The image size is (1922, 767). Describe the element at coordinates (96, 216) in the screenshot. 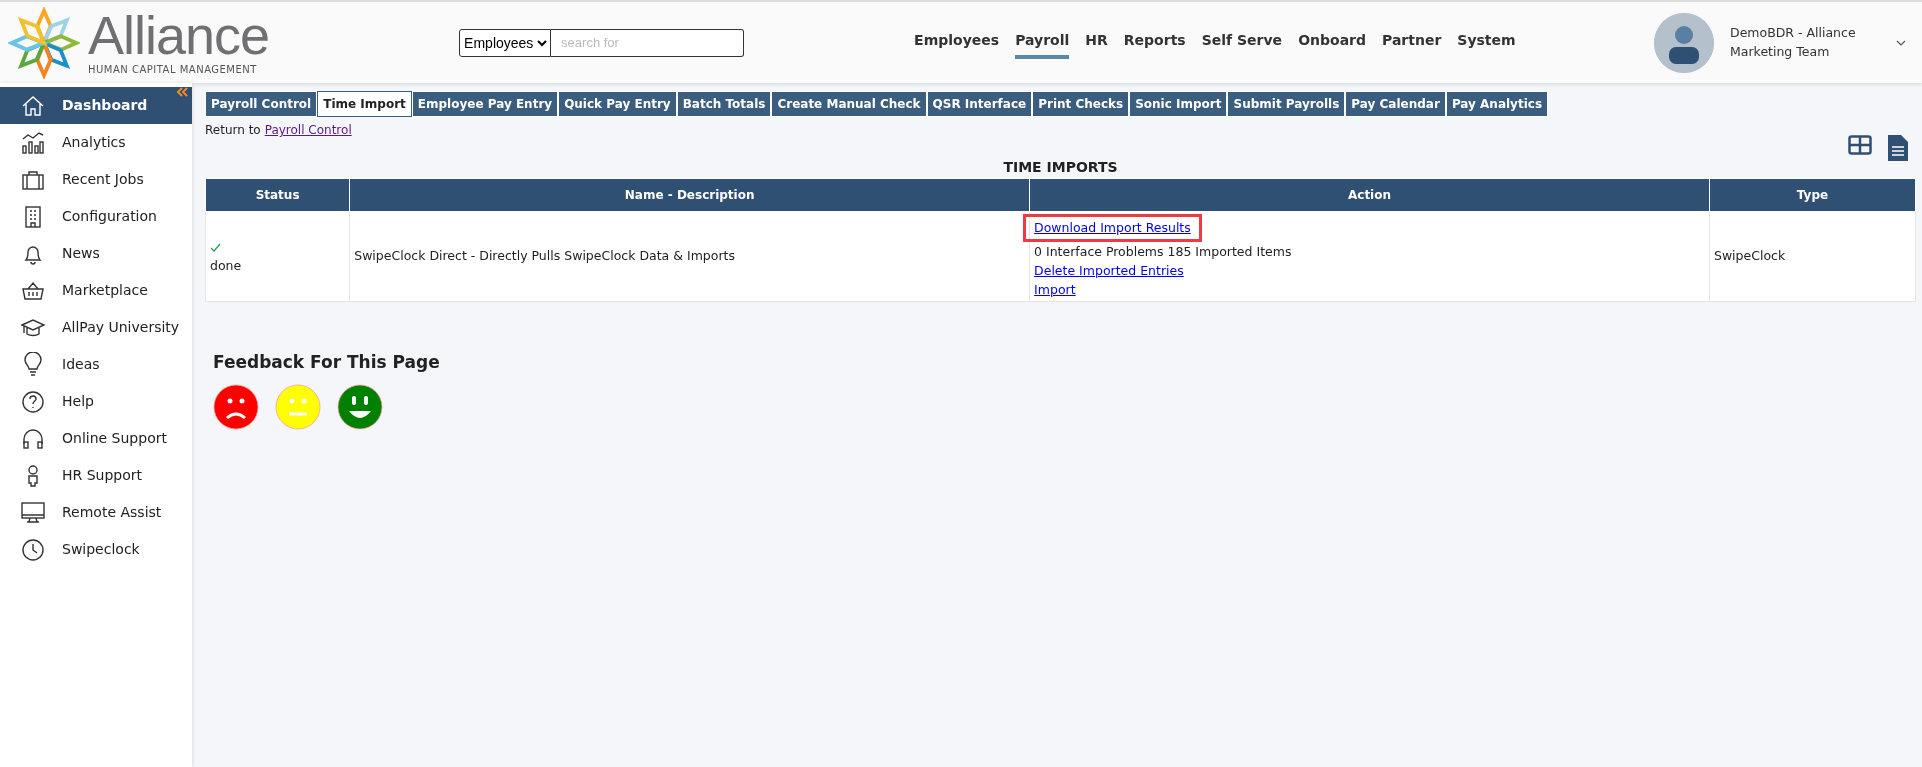

I see `sidebar-item: Configuration` at that location.